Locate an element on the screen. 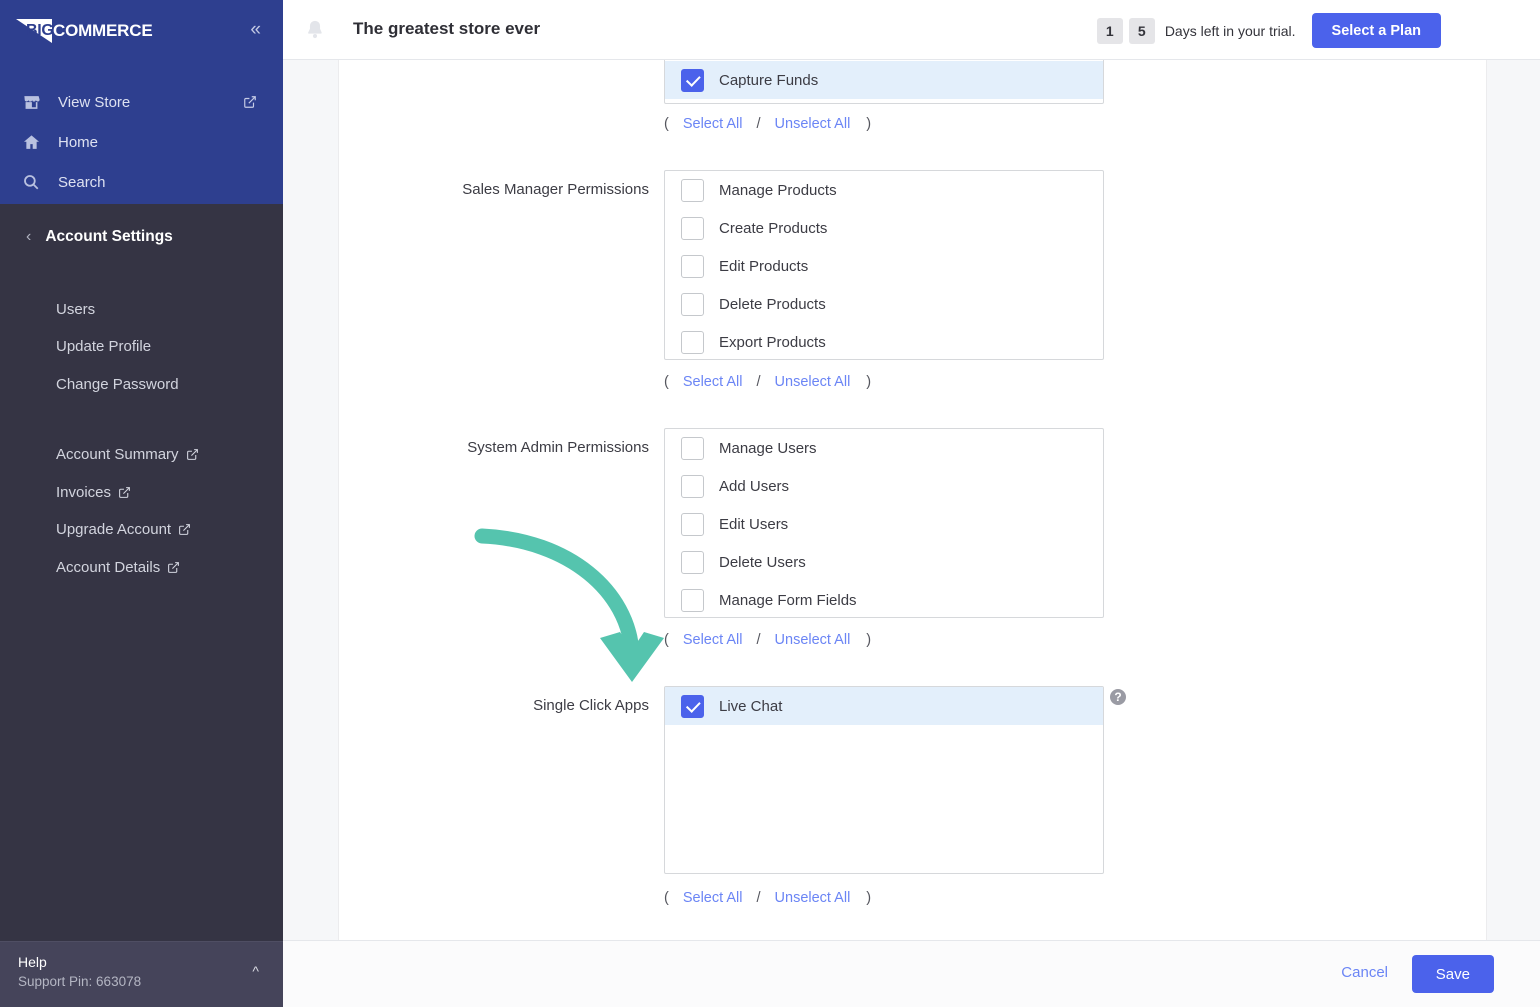  sidebar-section-title: Account Settings is located at coordinates (109, 236).